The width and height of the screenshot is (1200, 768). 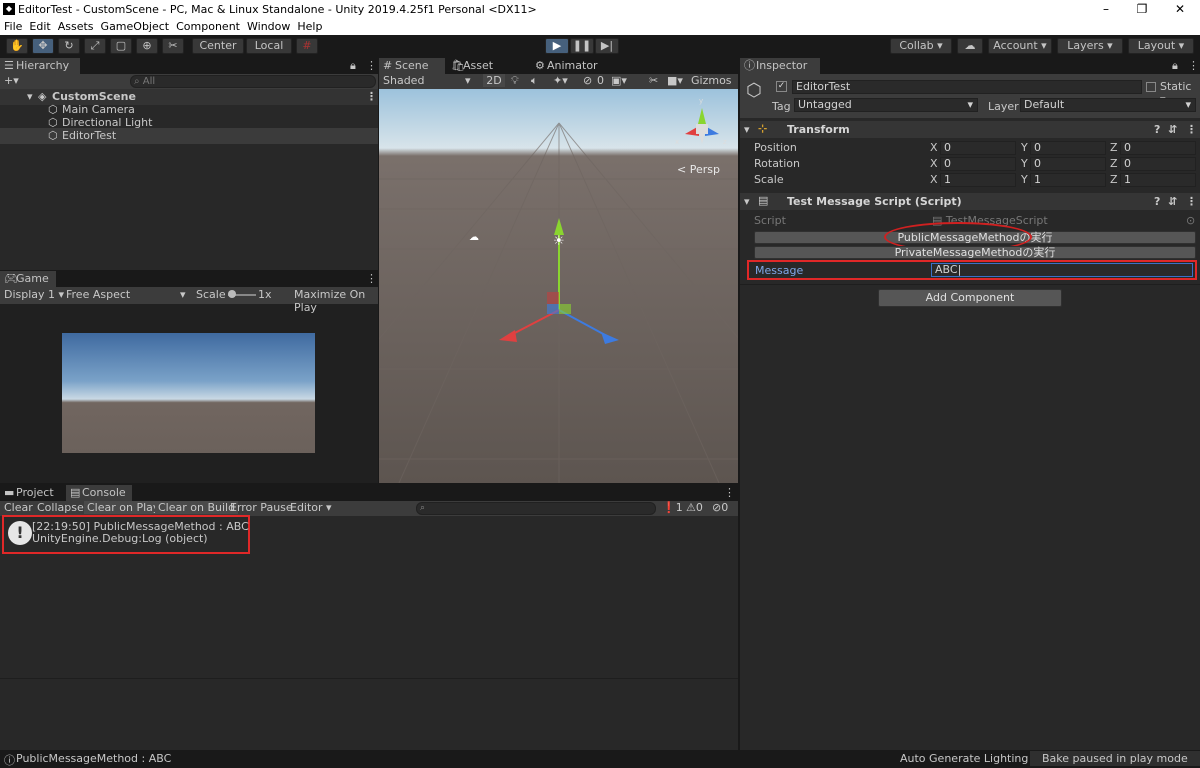 I want to click on move-tool-icon: ✥, so click(x=43, y=46).